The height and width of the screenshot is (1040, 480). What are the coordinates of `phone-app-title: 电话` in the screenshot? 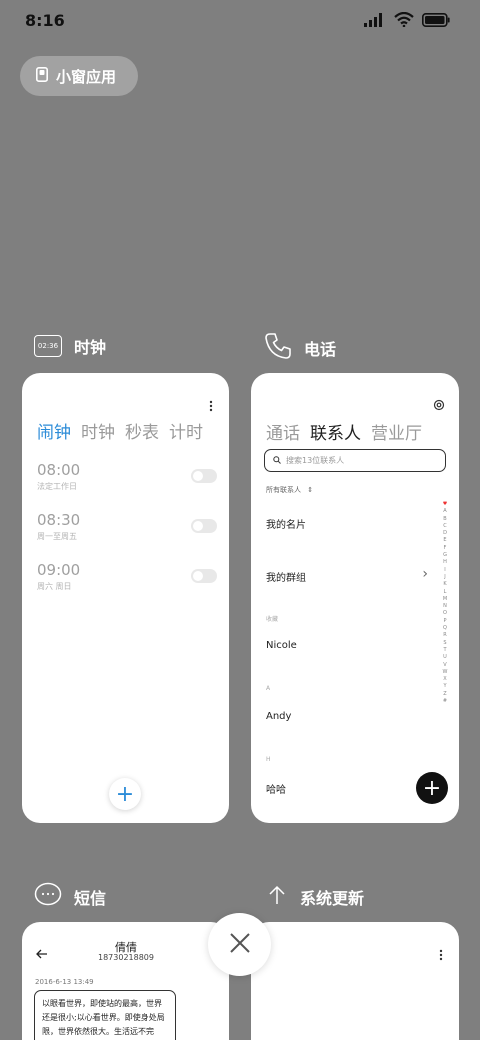 It's located at (320, 349).